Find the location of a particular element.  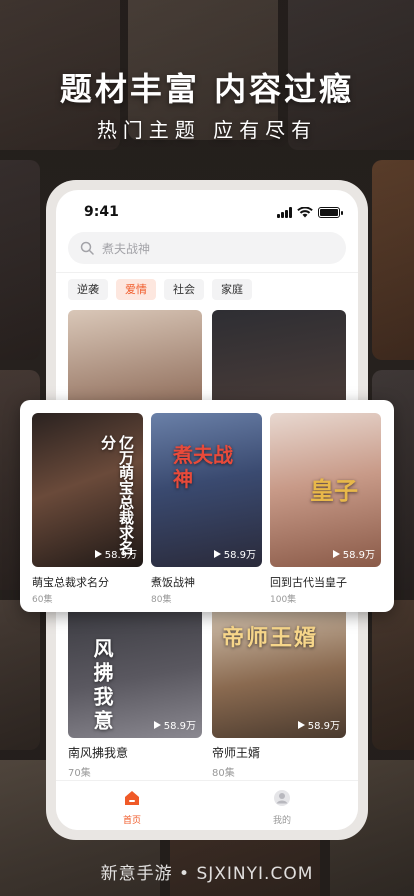

episode-count: 60集 is located at coordinates (42, 600).